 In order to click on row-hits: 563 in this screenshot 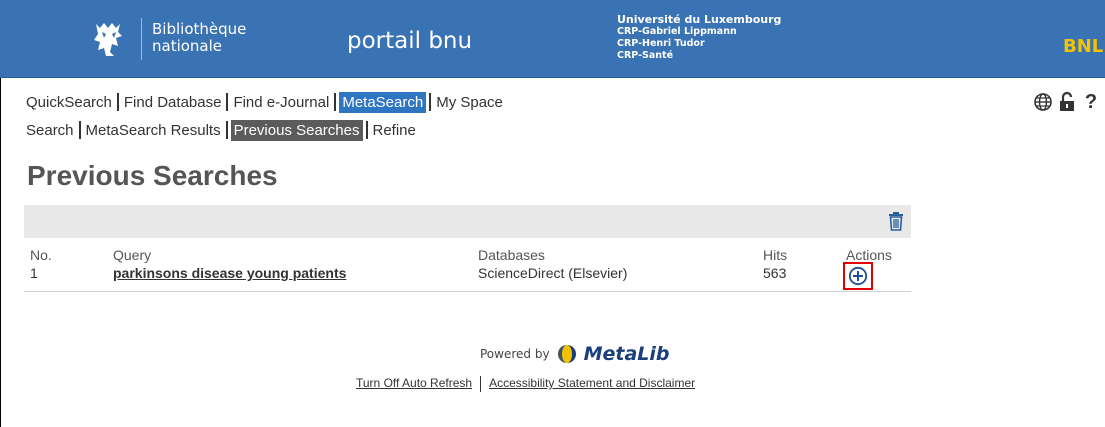, I will do `click(775, 273)`.